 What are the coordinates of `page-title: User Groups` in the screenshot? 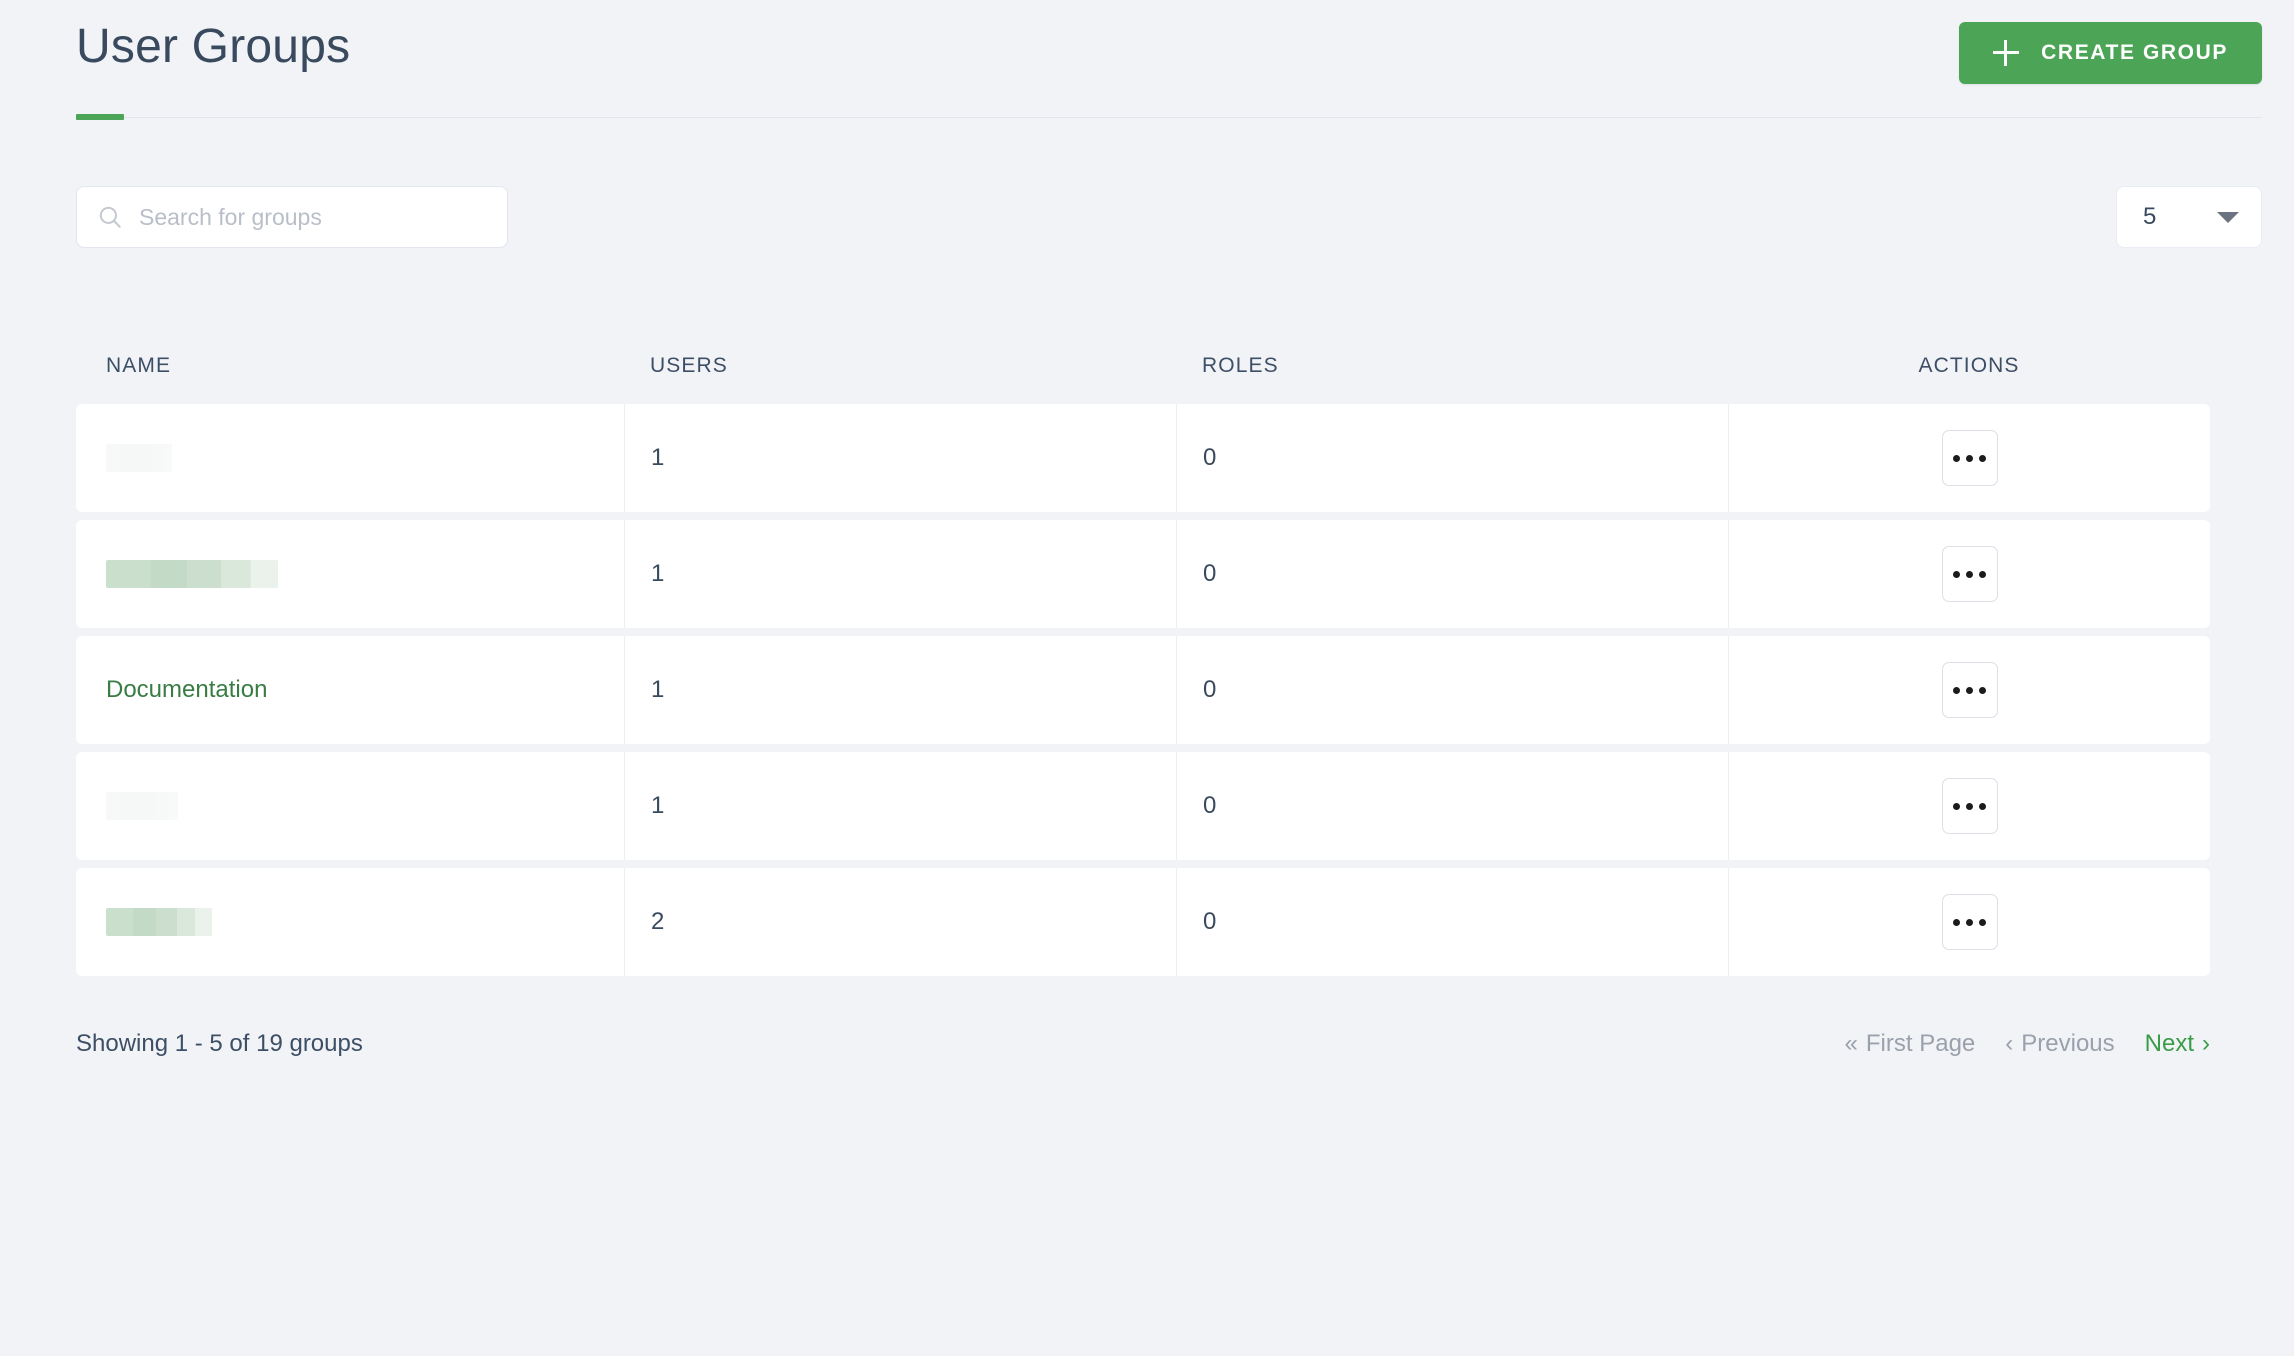 It's located at (213, 46).